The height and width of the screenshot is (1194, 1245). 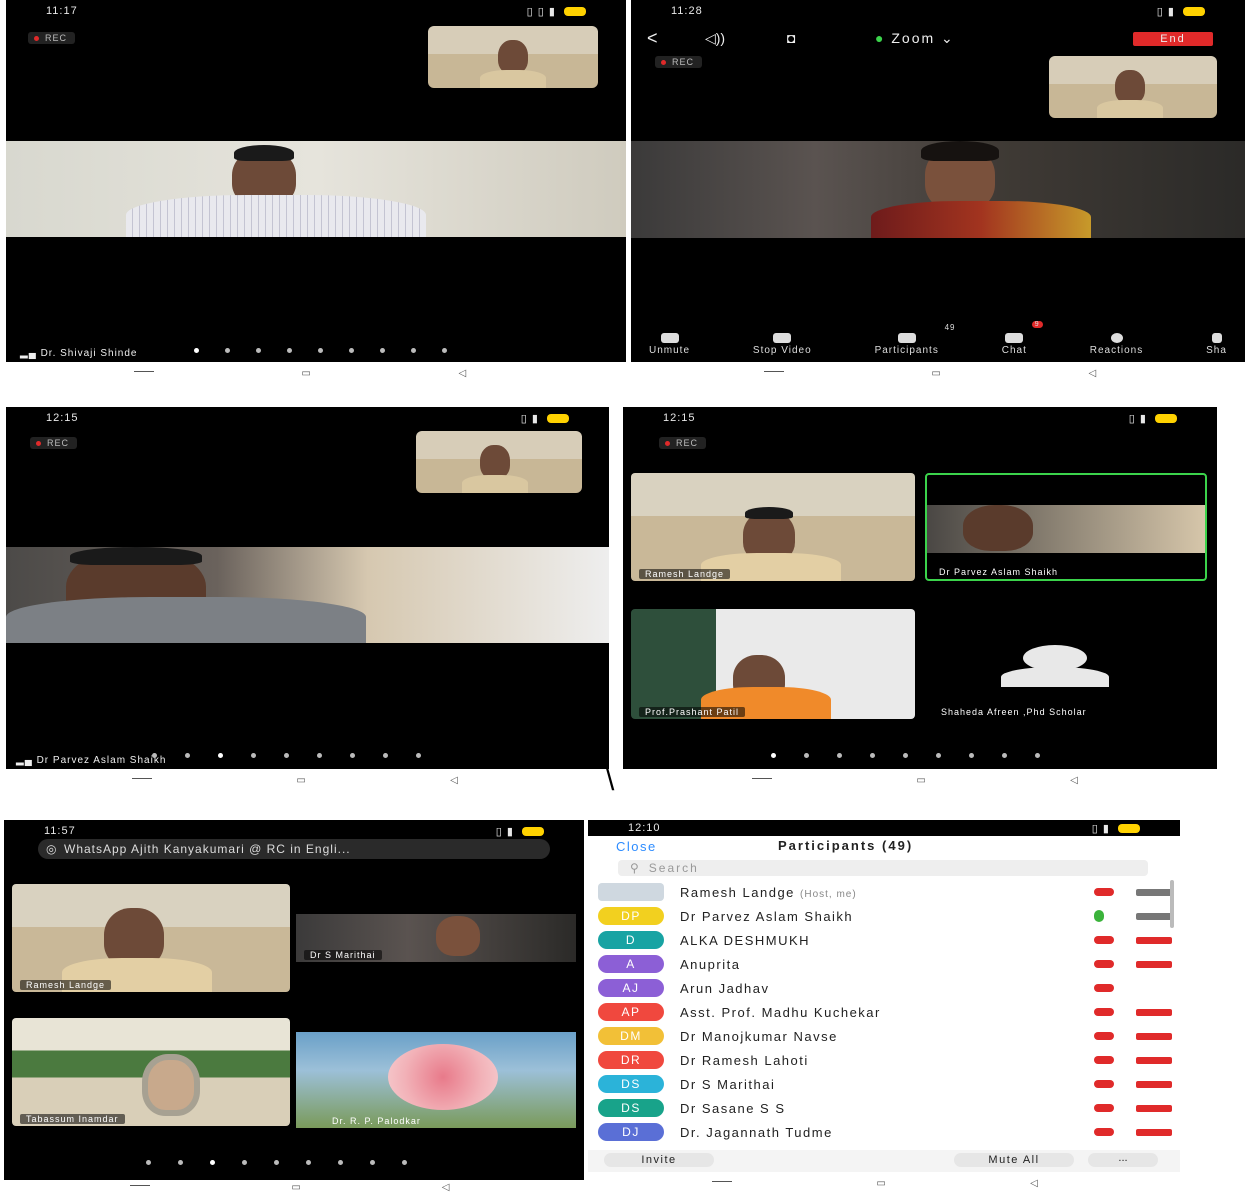 I want to click on toolbar-stop-video: Stop Video, so click(x=782, y=344).